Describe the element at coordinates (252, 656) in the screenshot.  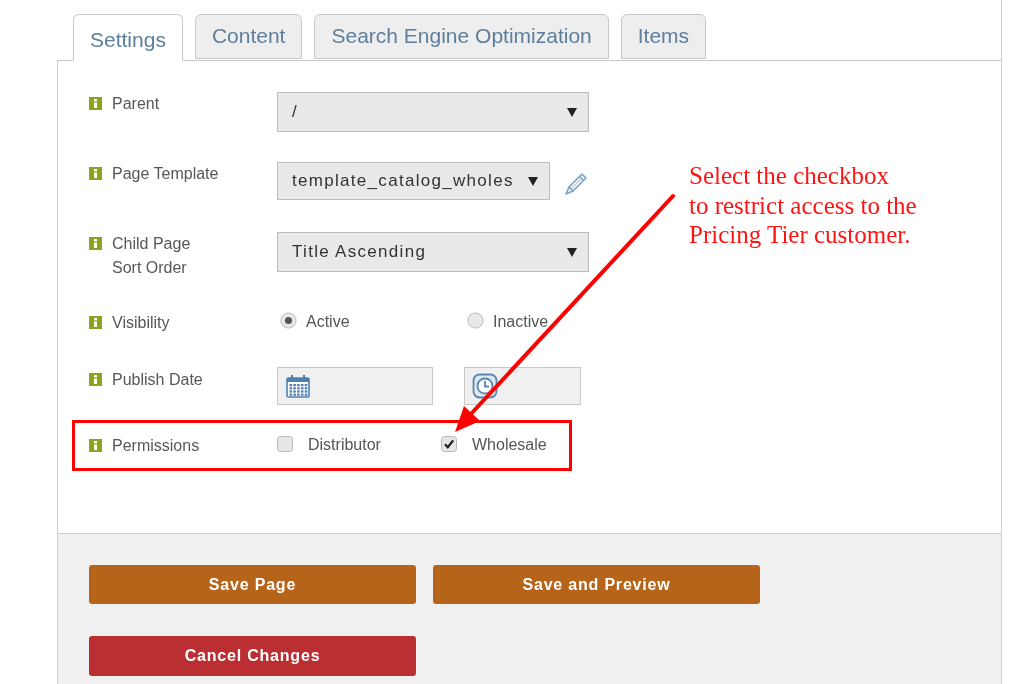
I see `cancel-button: Cancel Changes` at that location.